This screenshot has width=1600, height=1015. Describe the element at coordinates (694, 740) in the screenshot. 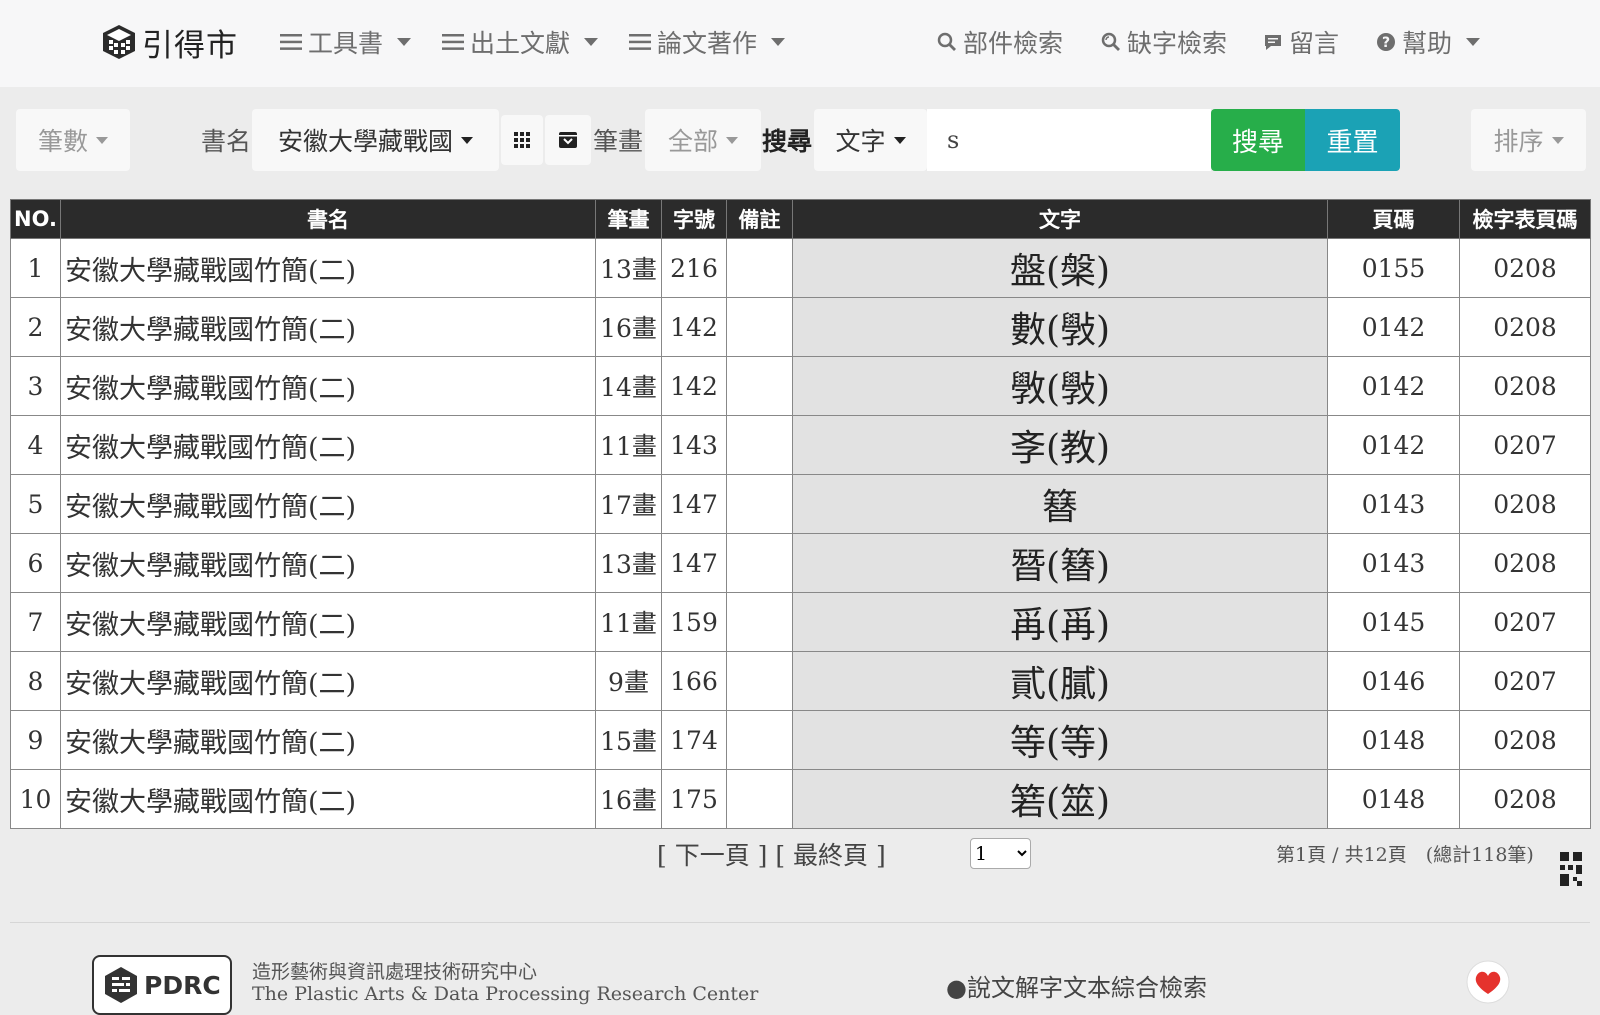

I see `cell-char-number: 174` at that location.